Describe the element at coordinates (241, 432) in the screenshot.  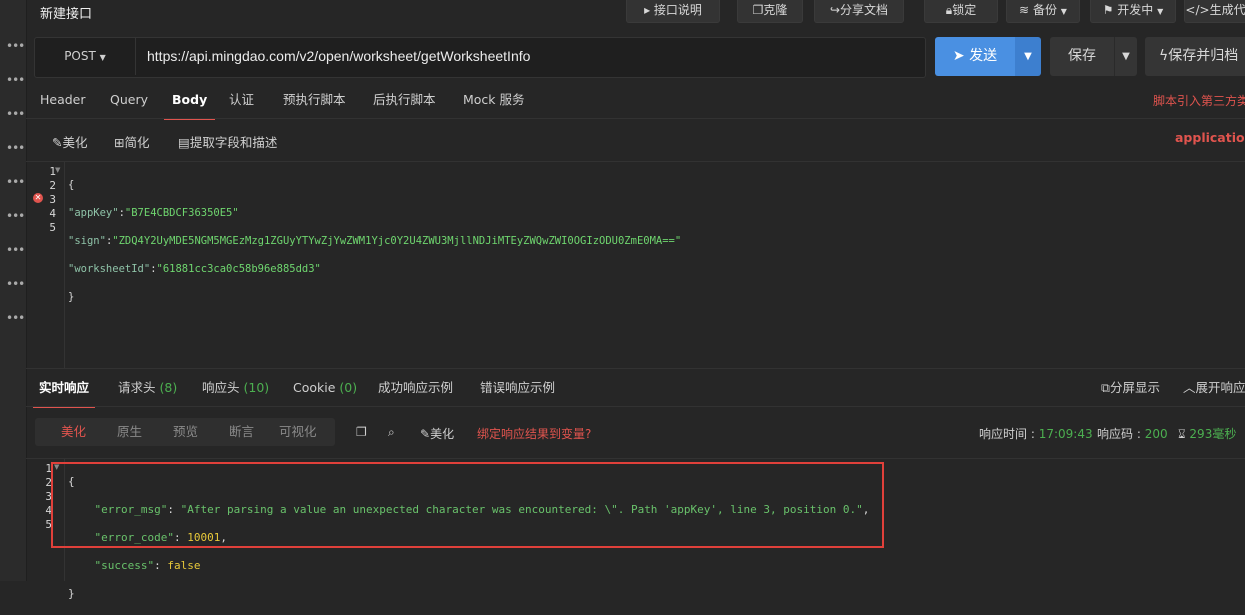
I see `view-mode-assert: 断言` at that location.